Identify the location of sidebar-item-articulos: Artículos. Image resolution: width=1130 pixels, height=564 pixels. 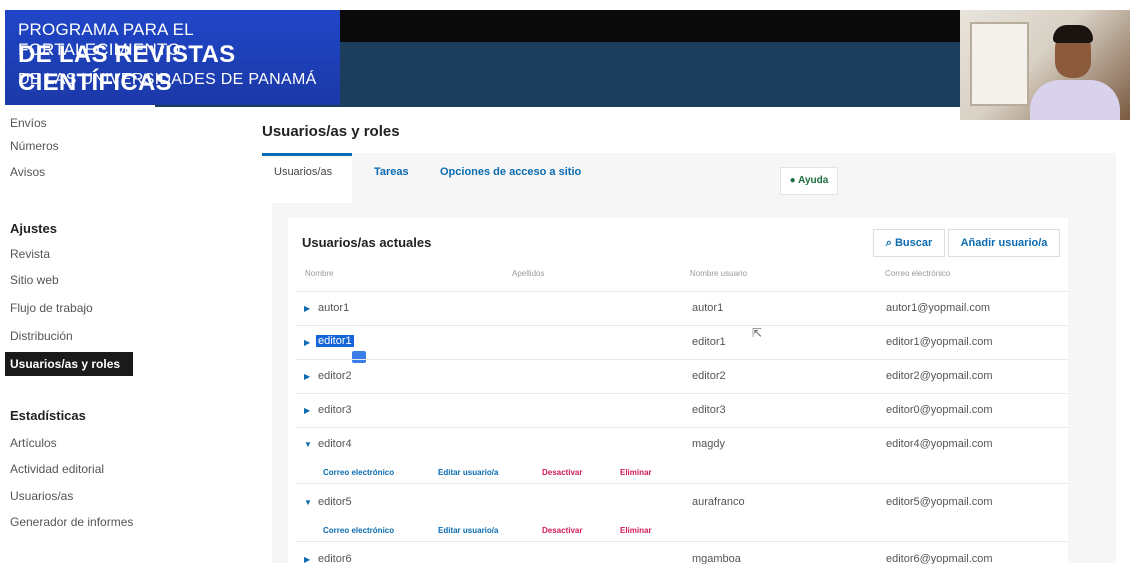
(33, 443).